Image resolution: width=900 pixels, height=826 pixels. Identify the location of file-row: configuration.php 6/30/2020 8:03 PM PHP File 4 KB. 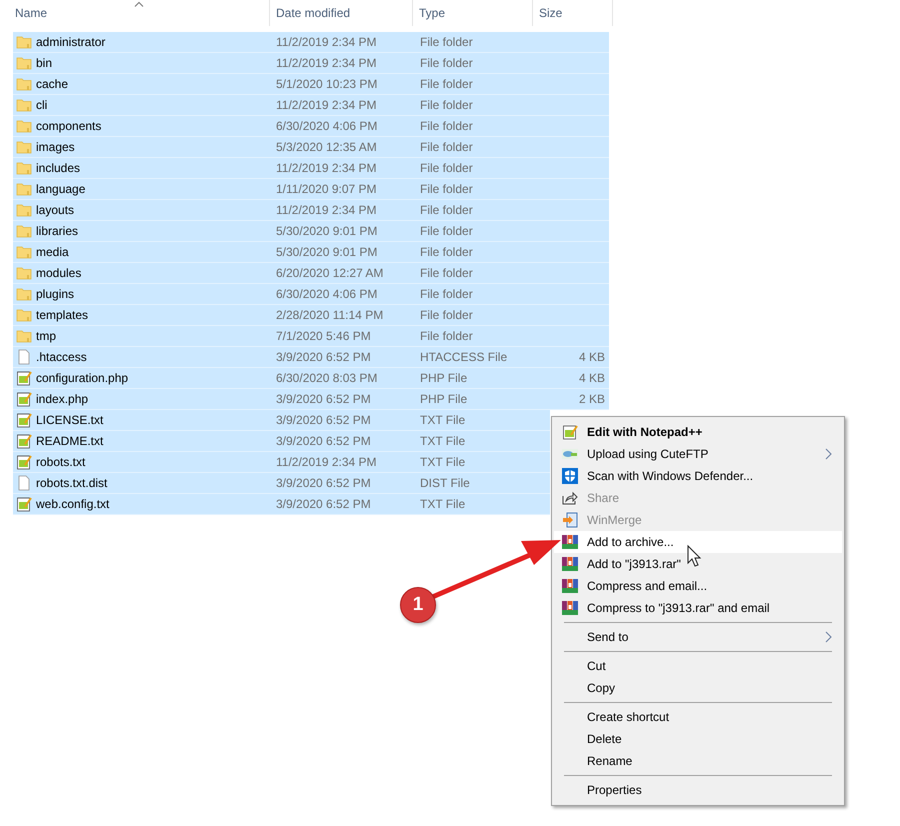
(311, 378).